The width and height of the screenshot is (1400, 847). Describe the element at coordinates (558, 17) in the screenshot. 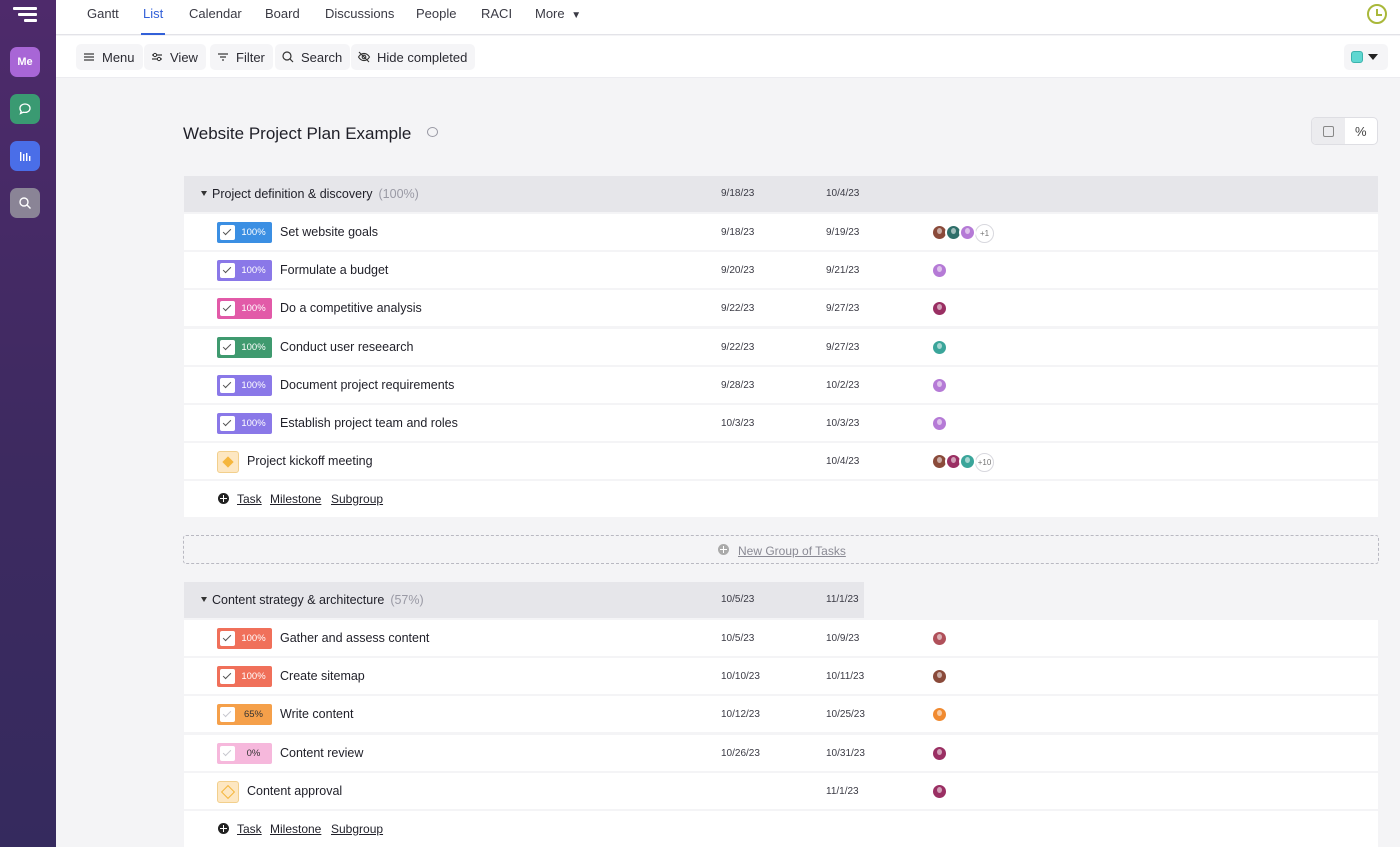

I see `tab-more: More ▼` at that location.